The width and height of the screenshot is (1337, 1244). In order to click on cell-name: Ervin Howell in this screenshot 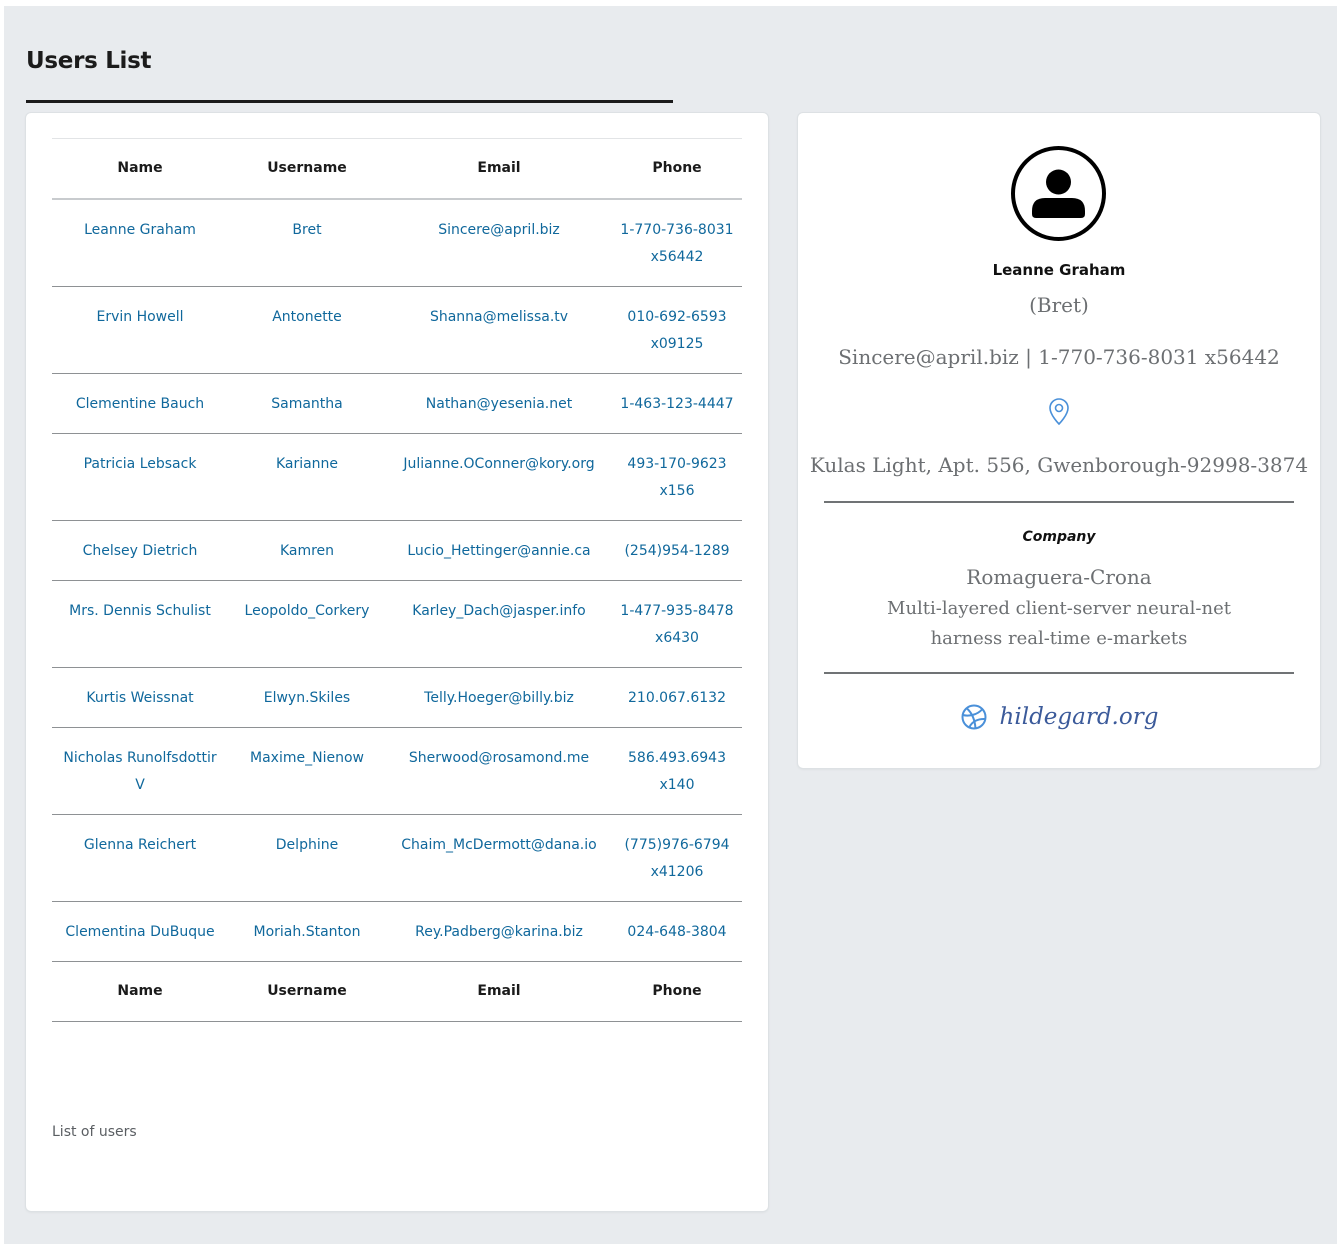, I will do `click(140, 329)`.